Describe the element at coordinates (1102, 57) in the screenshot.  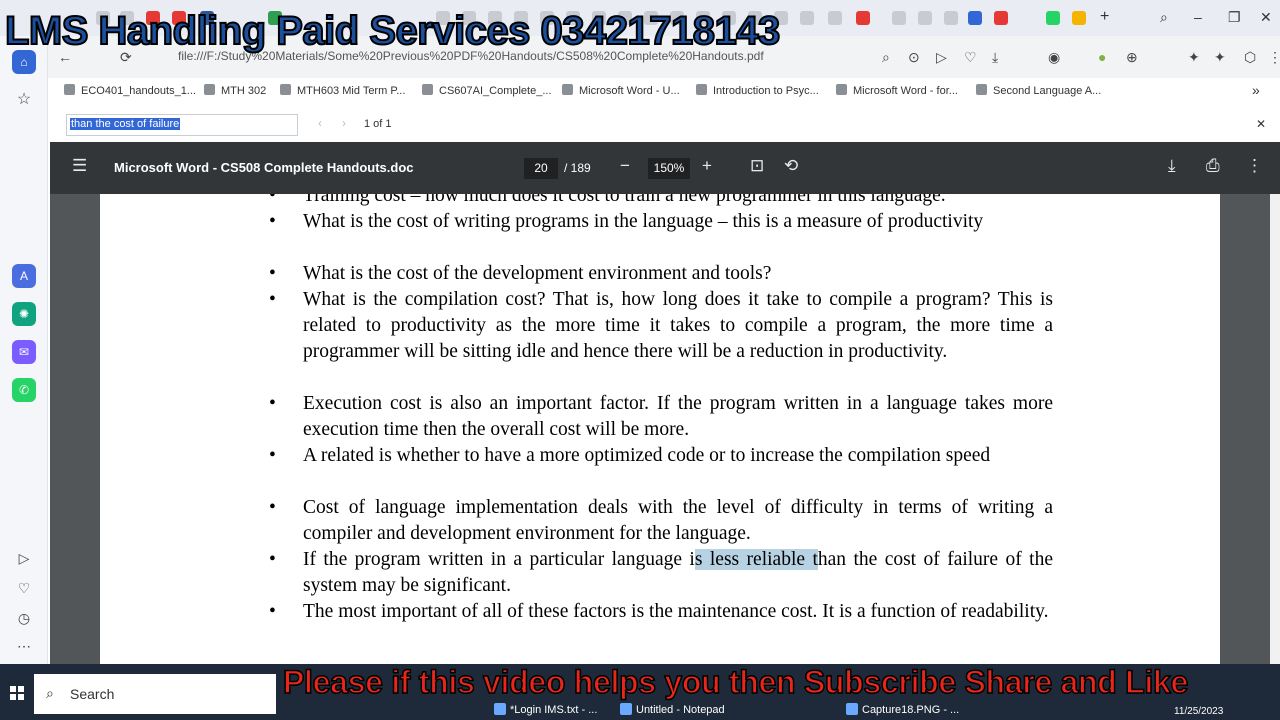
I see `extension-icon: ●` at that location.